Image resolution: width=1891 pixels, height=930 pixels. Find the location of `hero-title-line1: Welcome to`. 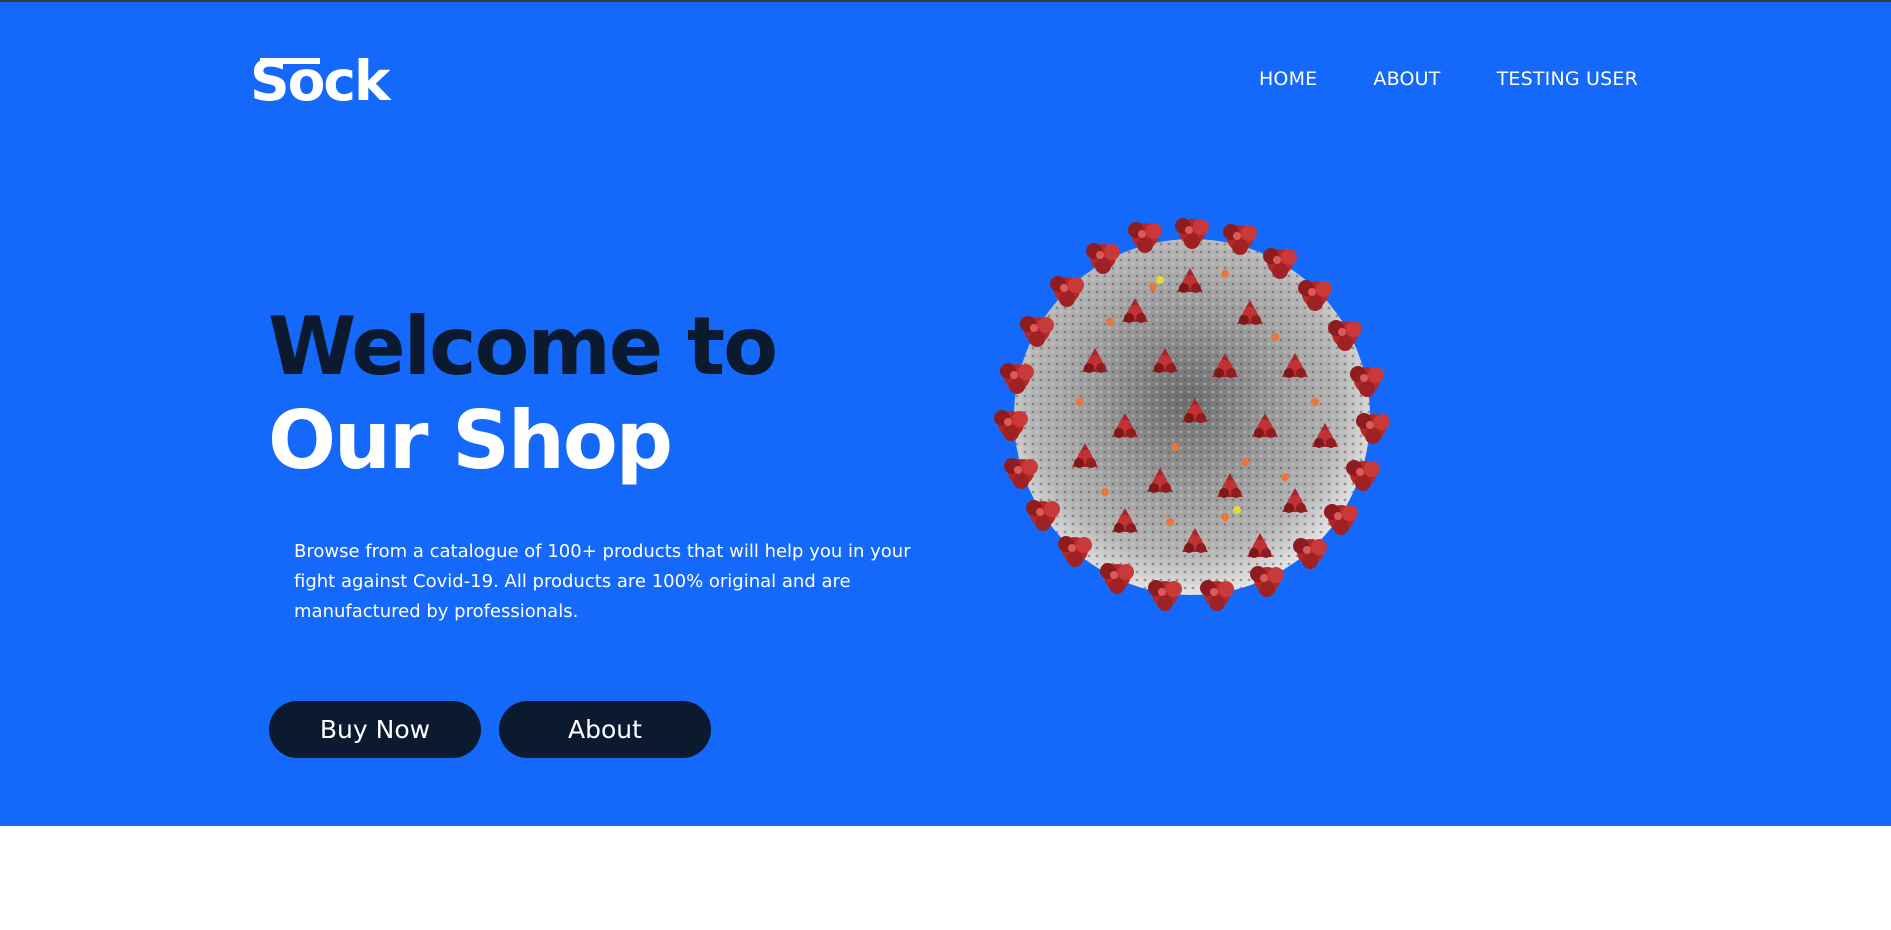

hero-title-line1: Welcome to is located at coordinates (523, 346).